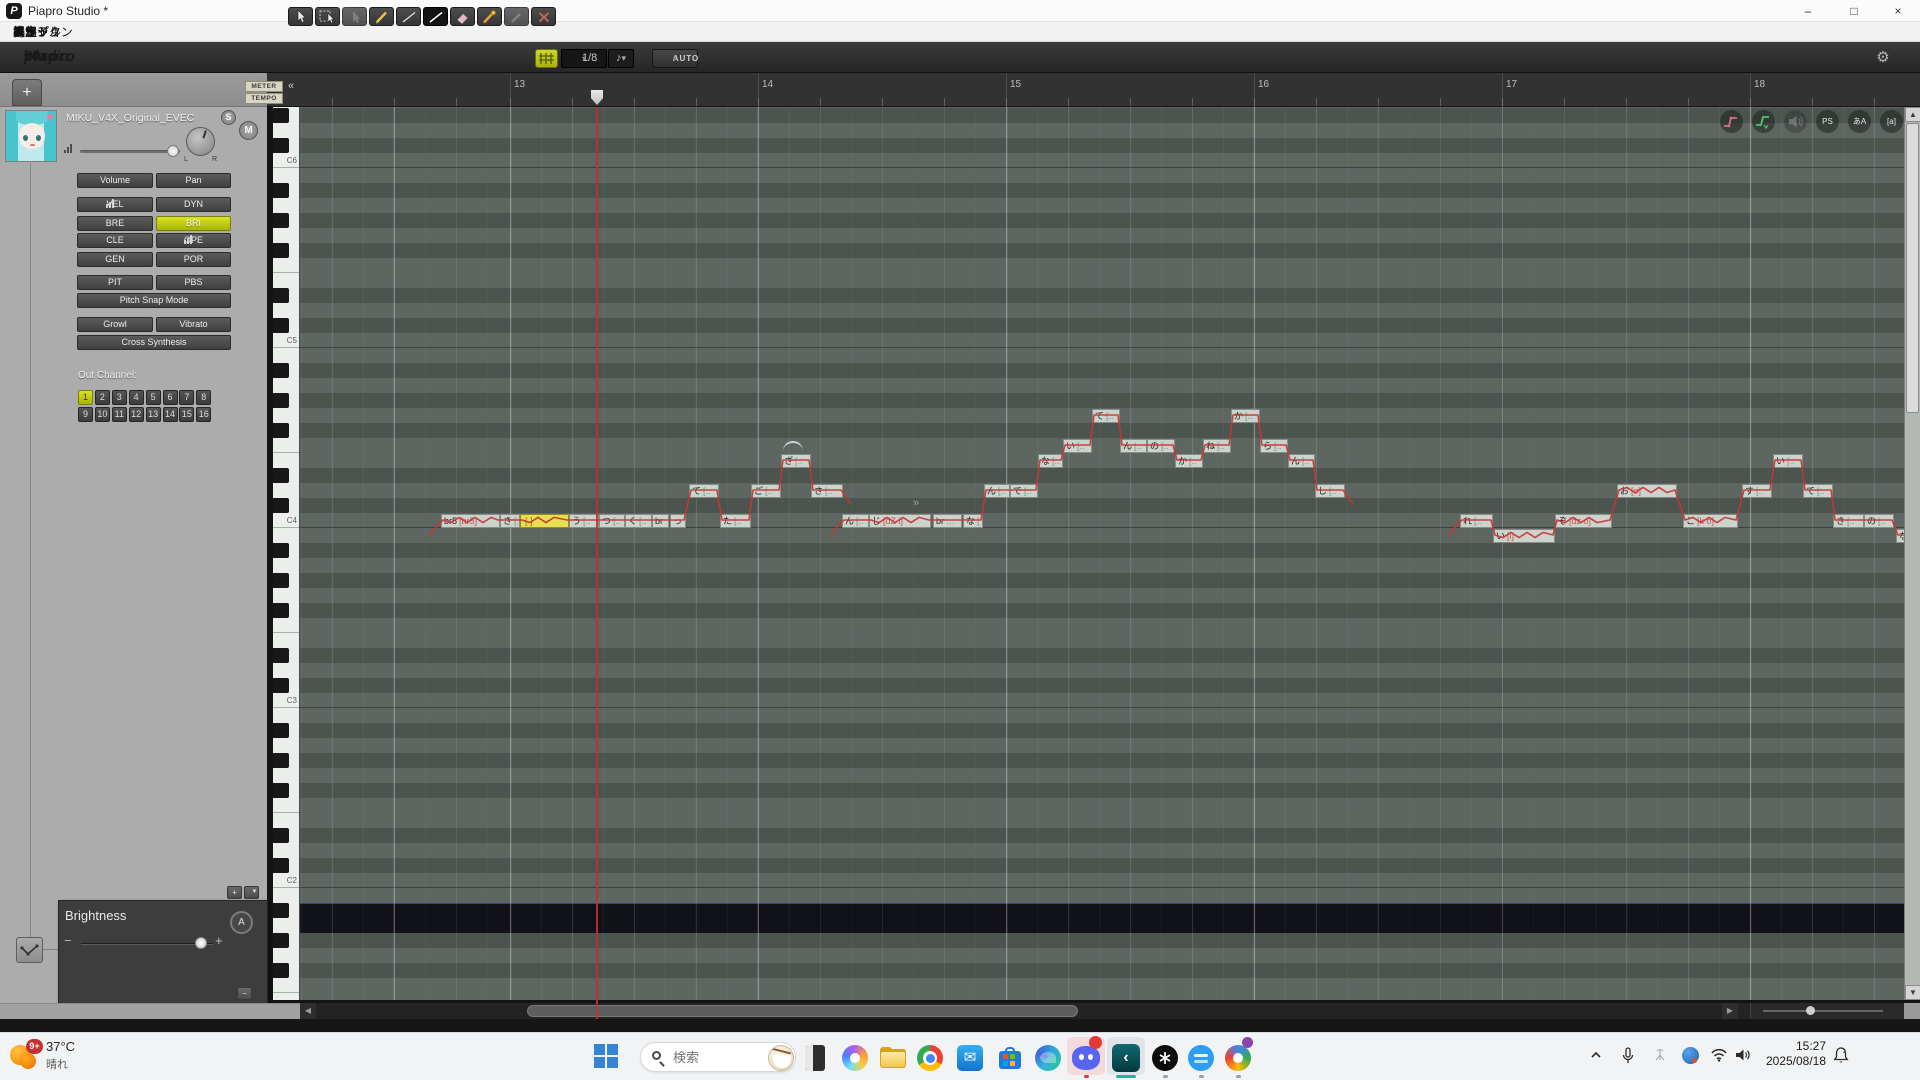 The height and width of the screenshot is (1080, 1920). What do you see at coordinates (1763, 121) in the screenshot?
I see `pitch-curve-vibrato-toggle` at bounding box center [1763, 121].